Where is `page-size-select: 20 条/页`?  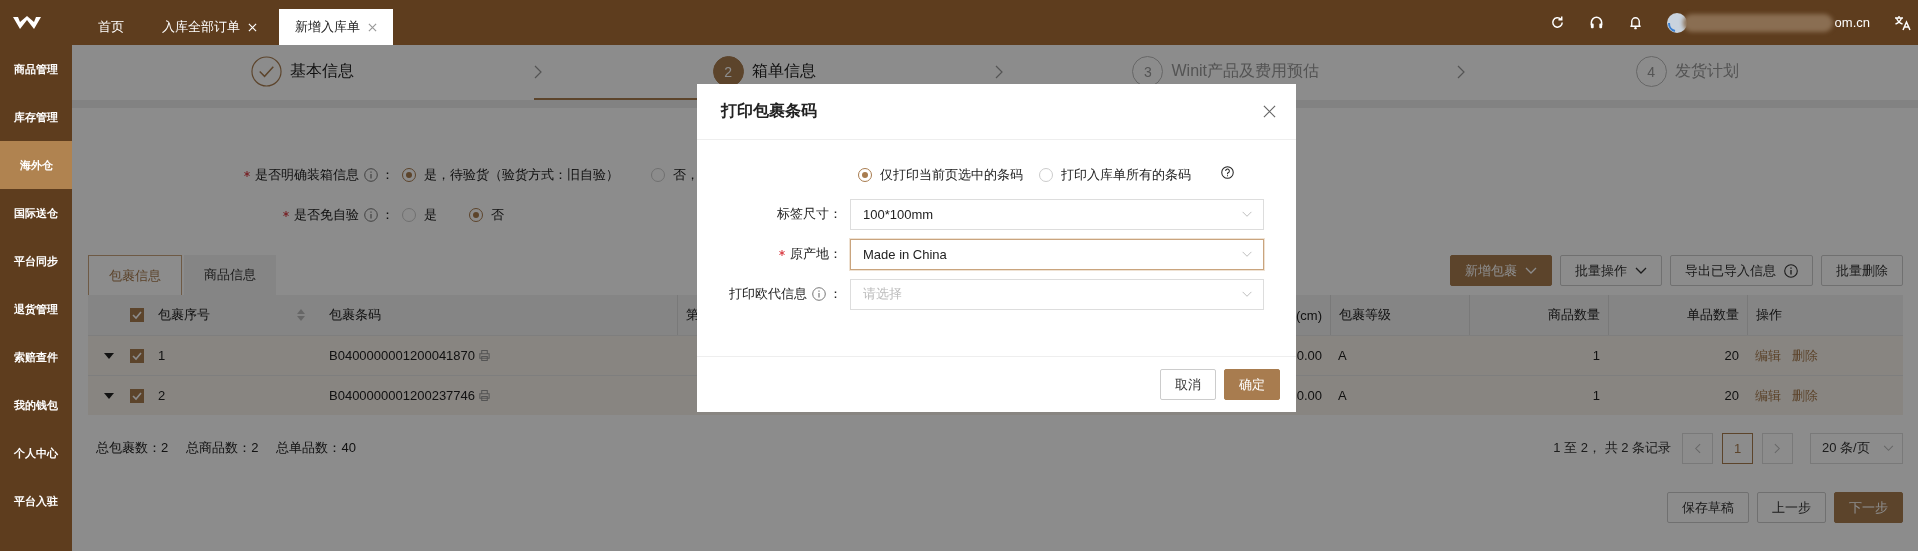 page-size-select: 20 条/页 is located at coordinates (1856, 448).